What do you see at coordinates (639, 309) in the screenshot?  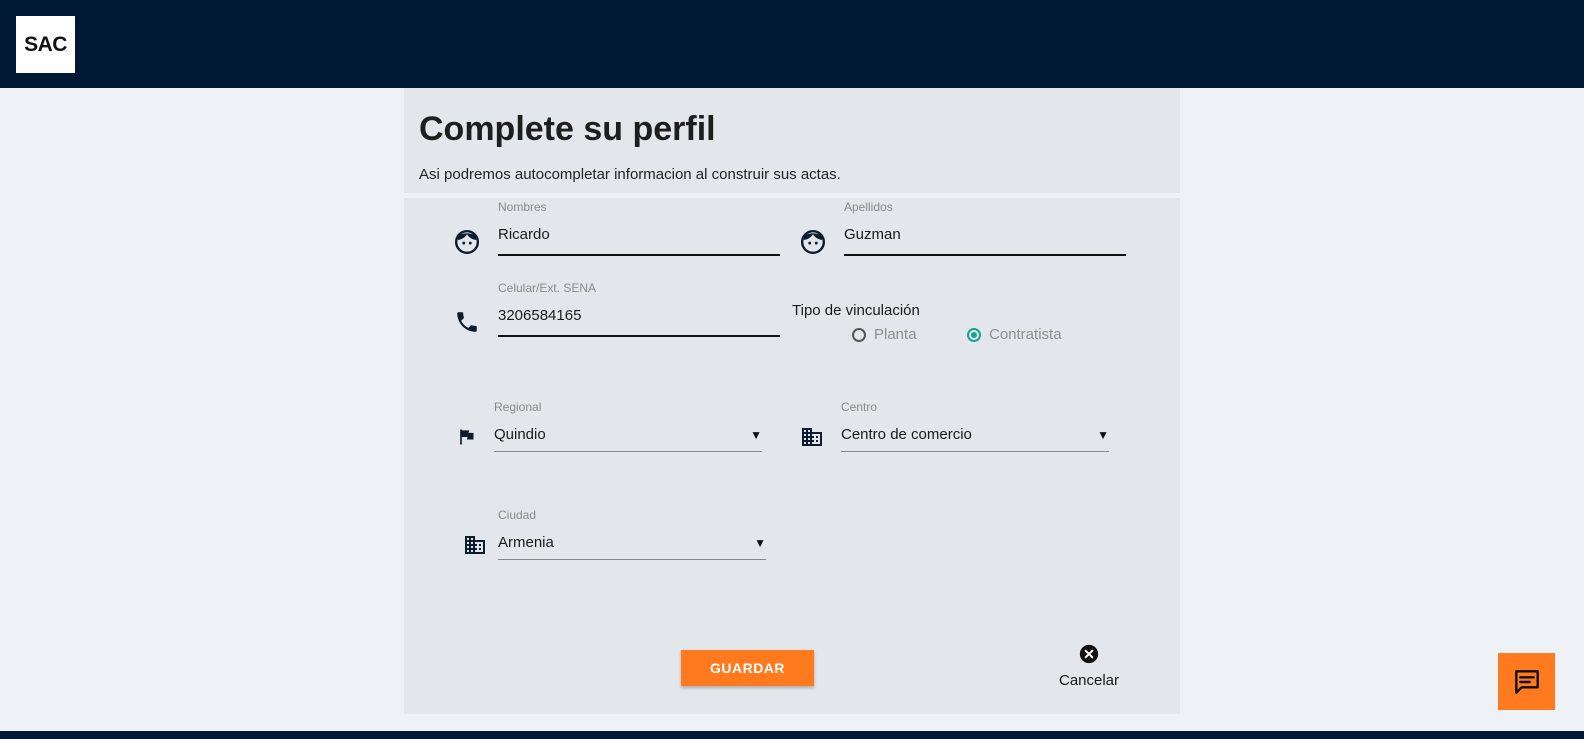 I see `celular-field: Celular/Ext. SENA 3206584165` at bounding box center [639, 309].